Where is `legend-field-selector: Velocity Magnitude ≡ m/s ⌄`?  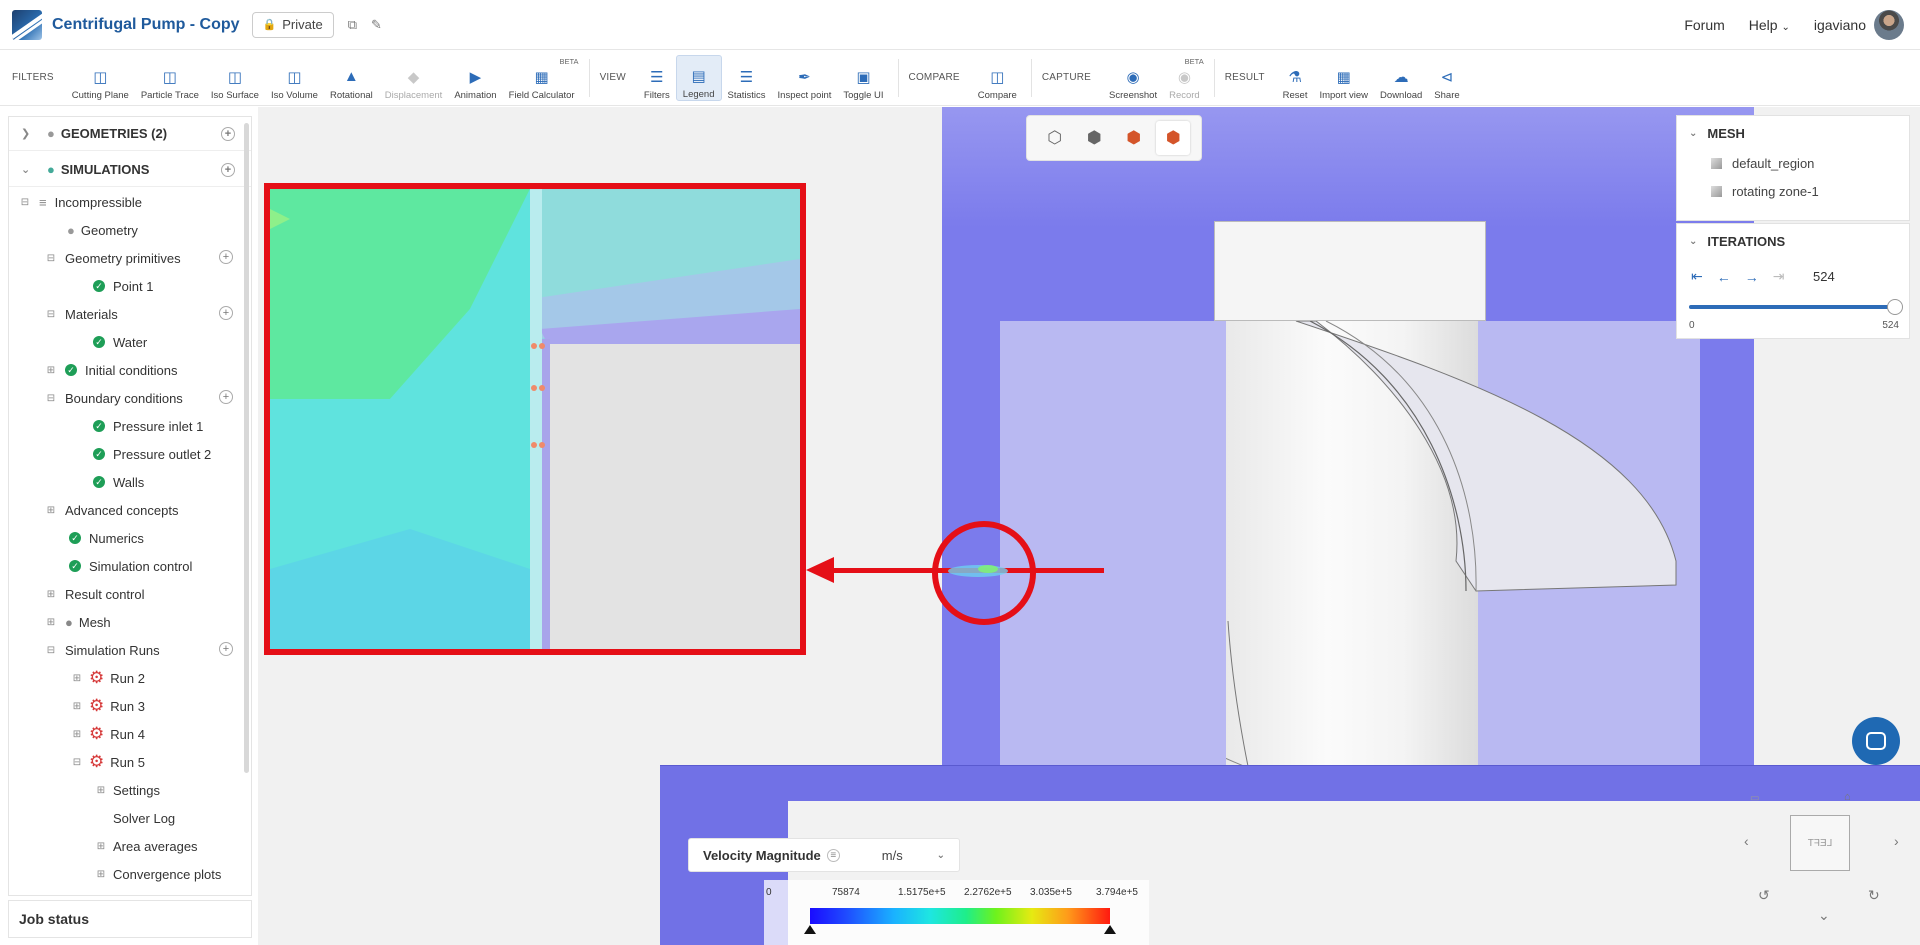
legend-field-selector: Velocity Magnitude ≡ m/s ⌄ is located at coordinates (824, 855).